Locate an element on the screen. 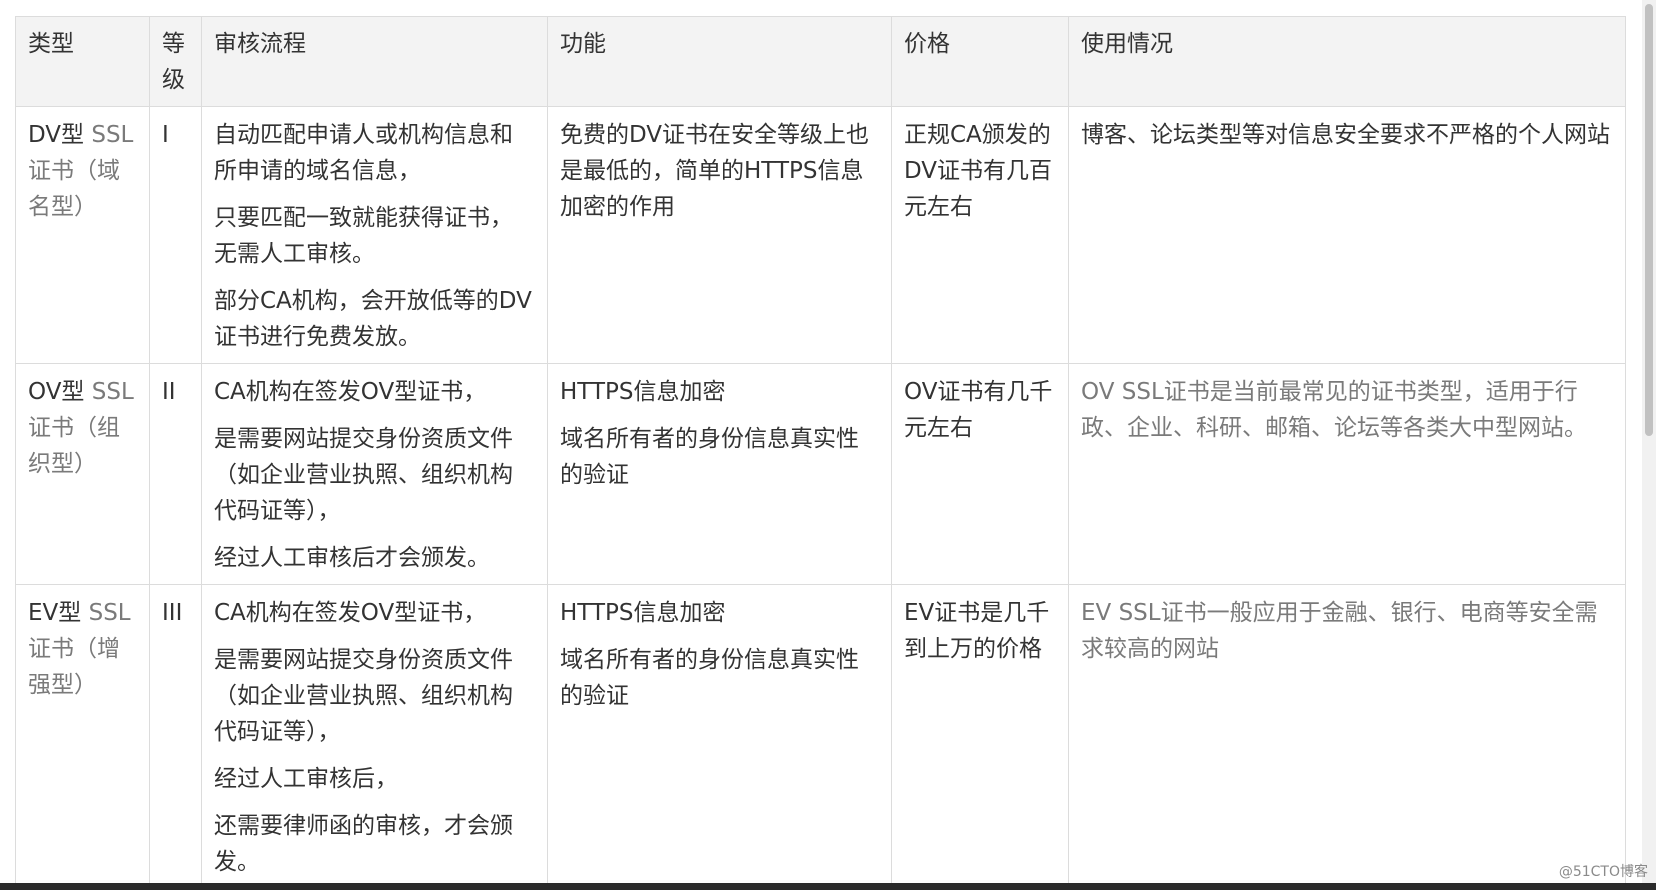  watermark-text: @51CTO博客 is located at coordinates (1603, 872).